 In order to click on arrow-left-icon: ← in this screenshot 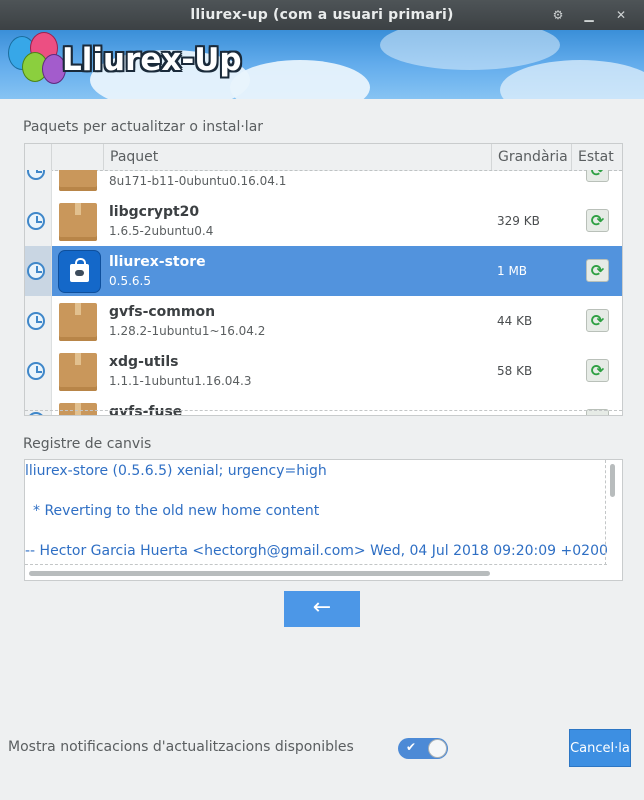, I will do `click(322, 607)`.